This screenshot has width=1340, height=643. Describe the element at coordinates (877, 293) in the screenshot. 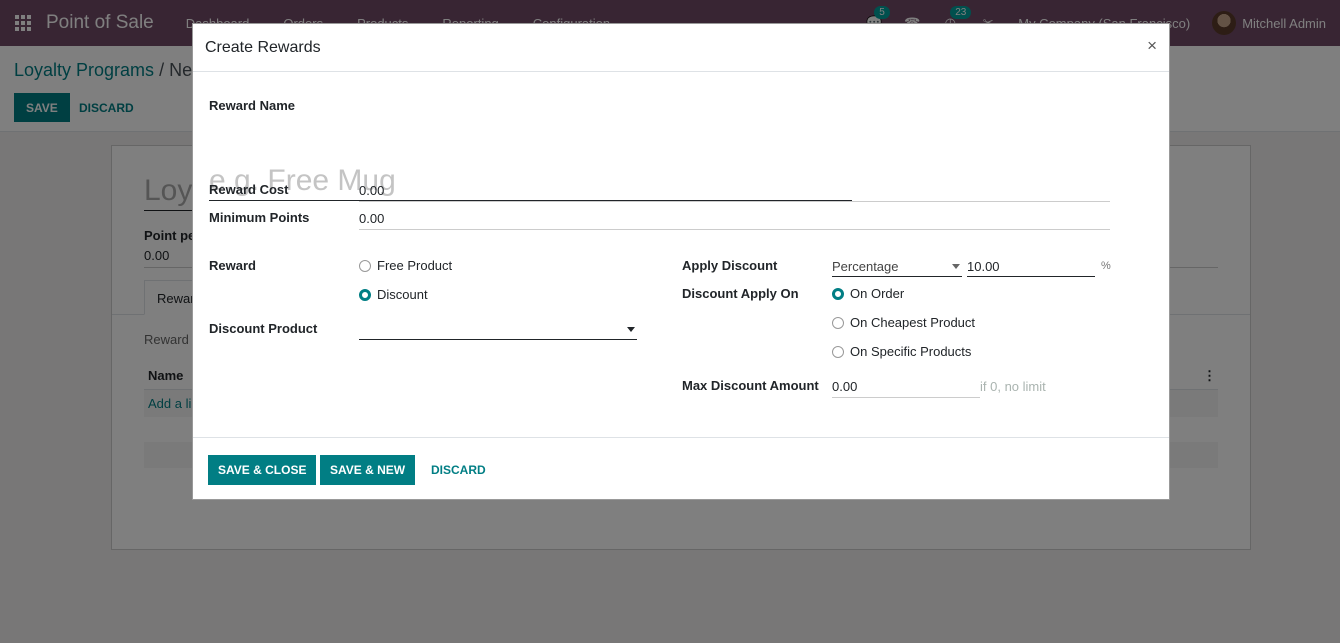

I see `apply-on-label: On Order` at that location.